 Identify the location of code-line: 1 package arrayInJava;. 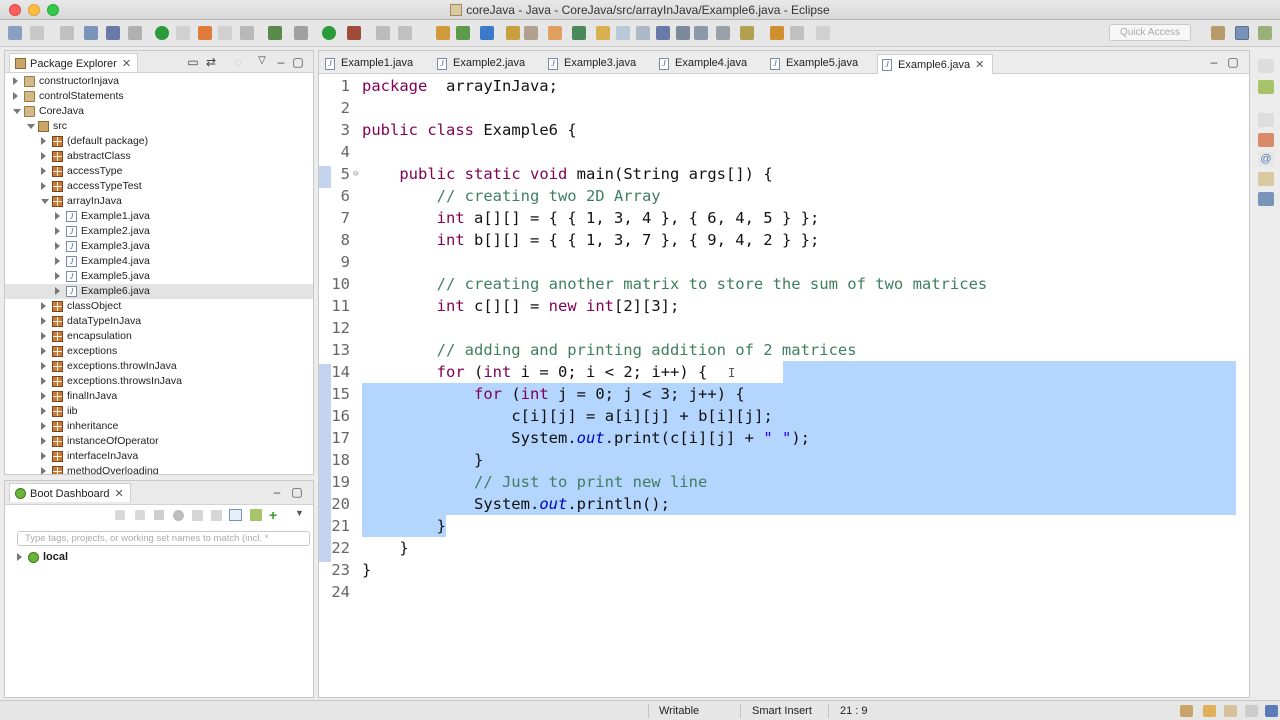
(796, 86).